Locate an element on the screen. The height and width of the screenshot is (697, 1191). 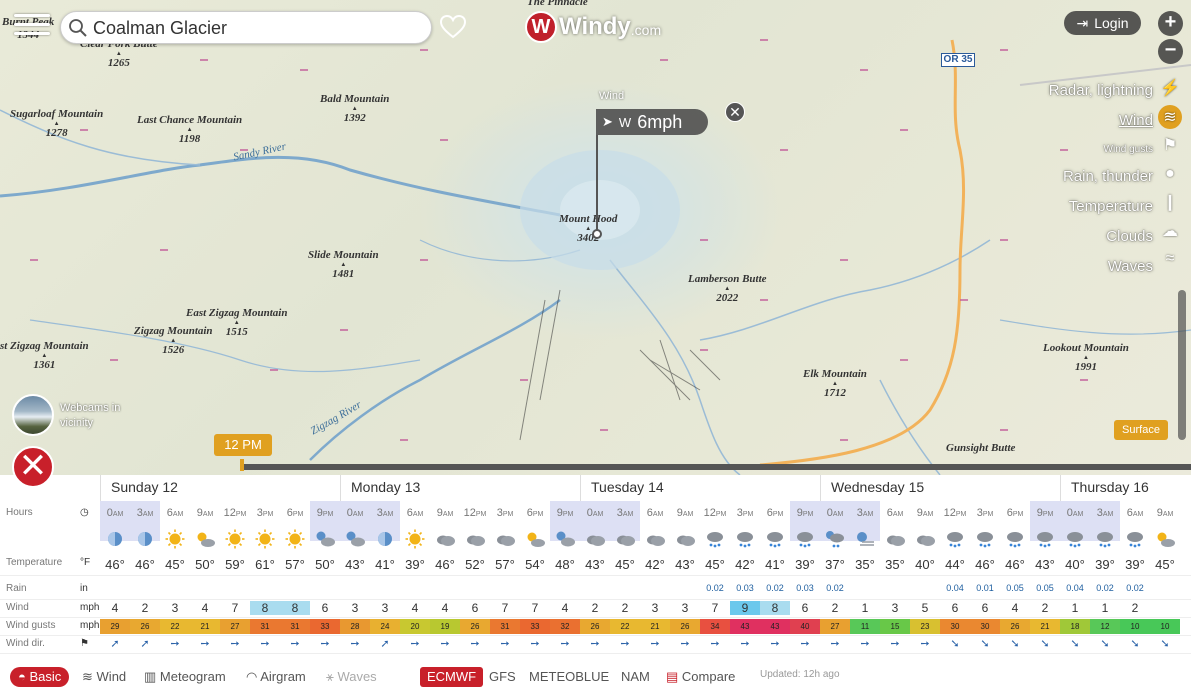
timeline-handle is located at coordinates (242, 465).